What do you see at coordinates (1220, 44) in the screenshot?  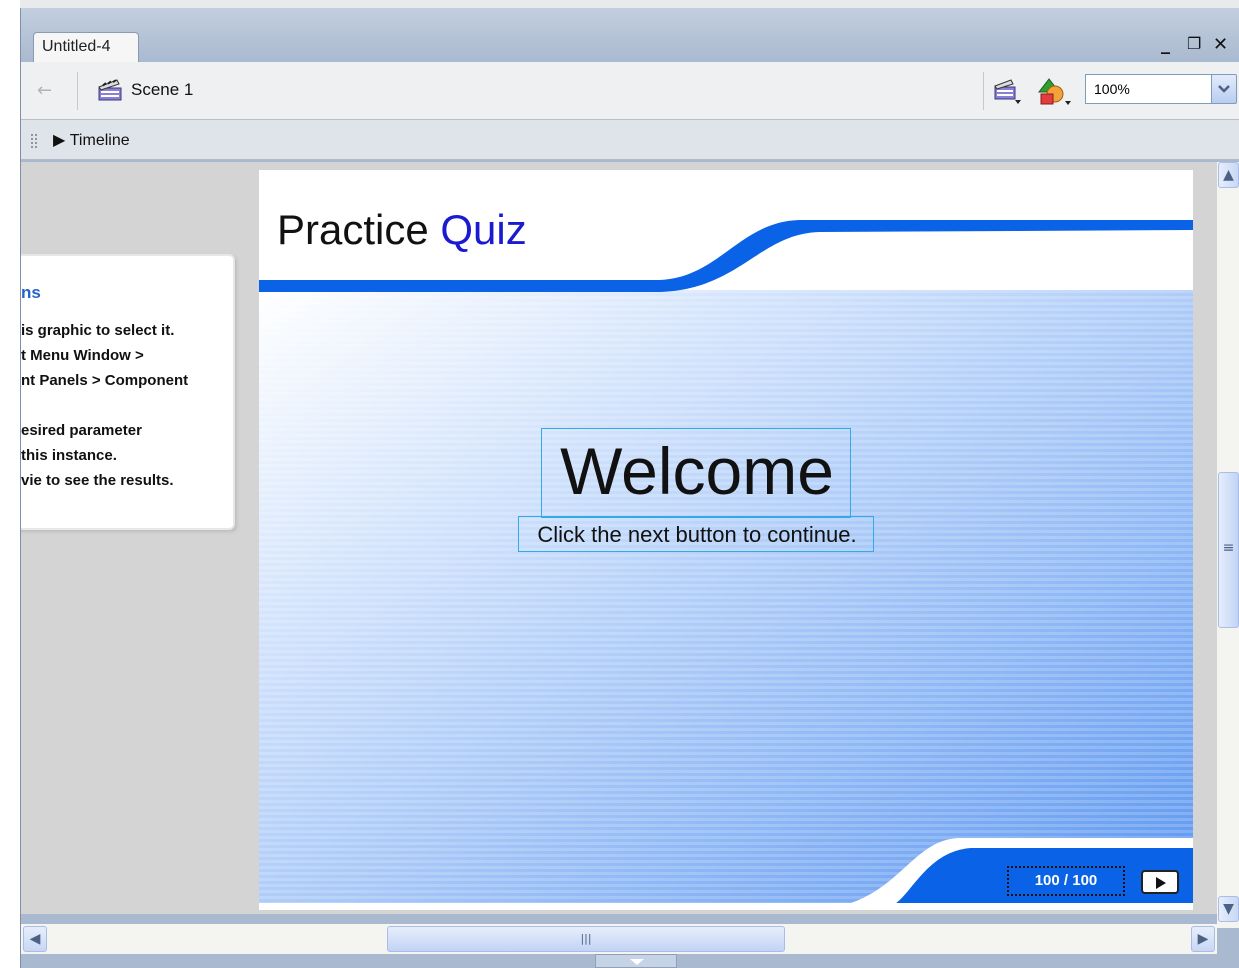 I see `close-icon: ✕` at bounding box center [1220, 44].